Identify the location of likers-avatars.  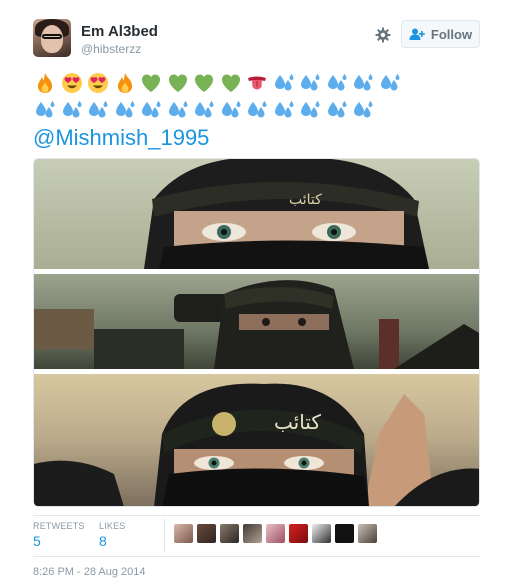
(275, 533).